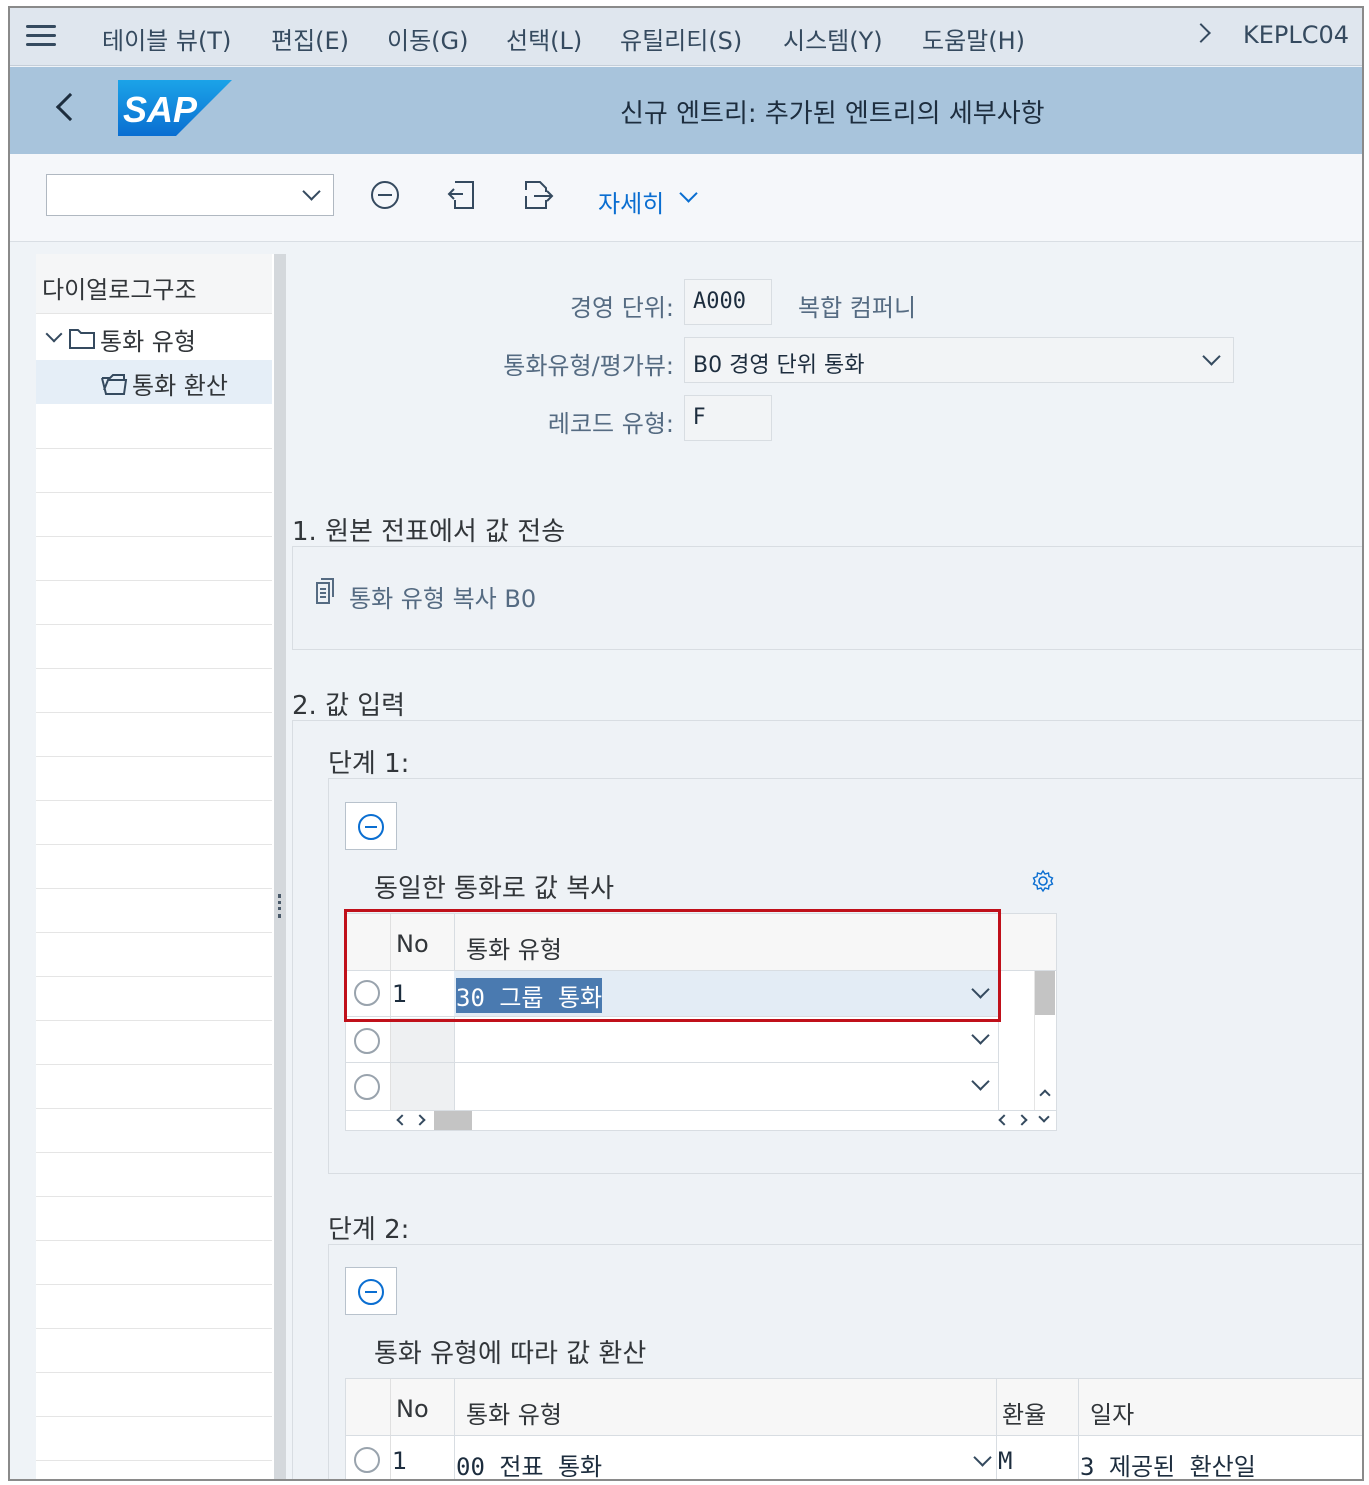 Image resolution: width=1369 pixels, height=1485 pixels. Describe the element at coordinates (853, 1428) in the screenshot. I see `step-2-table: No 통화 유형 환율 일자 1 00 전표 통화 M 3 제공된 환산일` at that location.